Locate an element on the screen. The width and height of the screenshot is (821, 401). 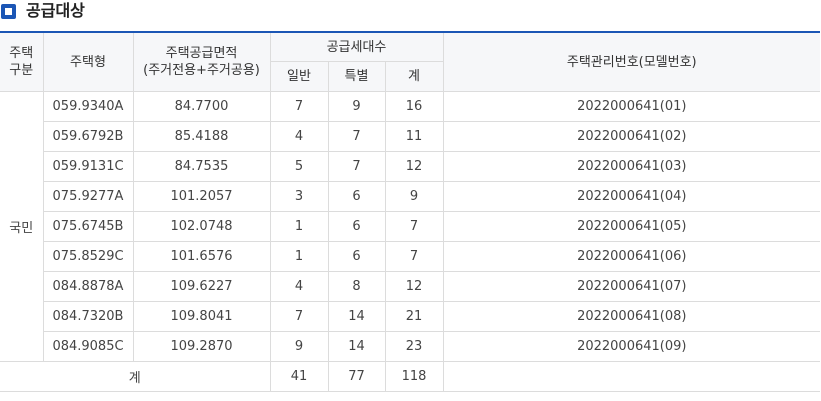
total-label-cell: 계 is located at coordinates (135, 376).